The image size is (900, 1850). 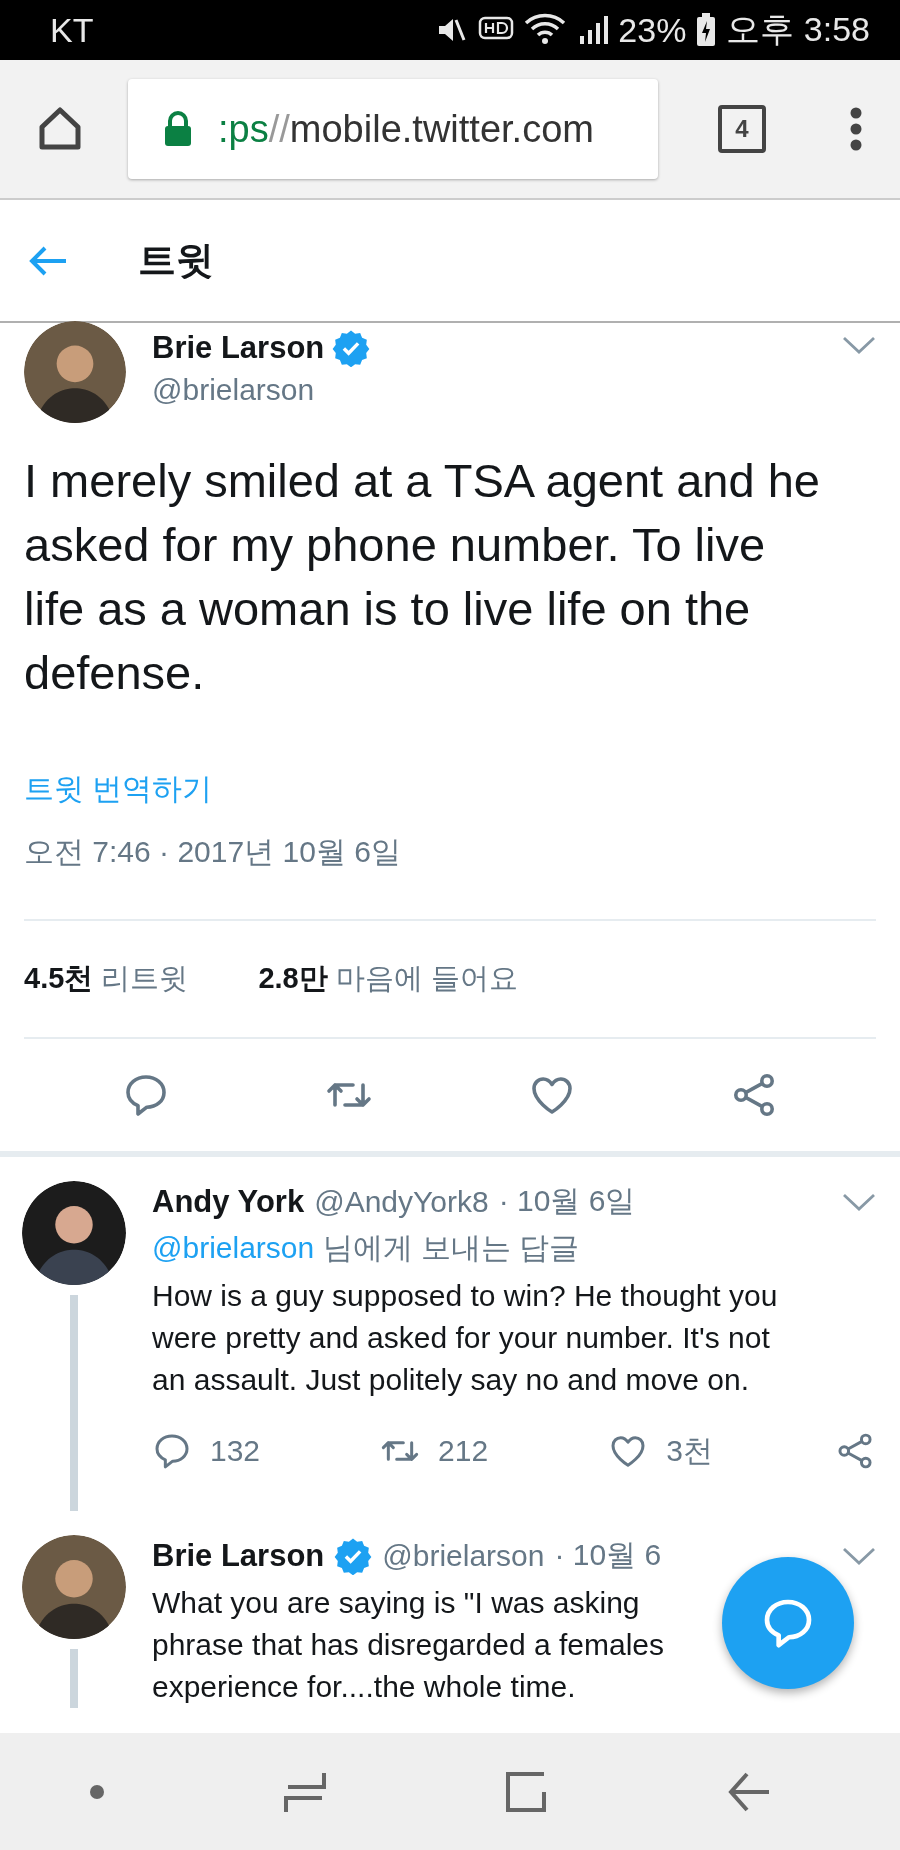 What do you see at coordinates (689, 1450) in the screenshot?
I see `like-count: 3천` at bounding box center [689, 1450].